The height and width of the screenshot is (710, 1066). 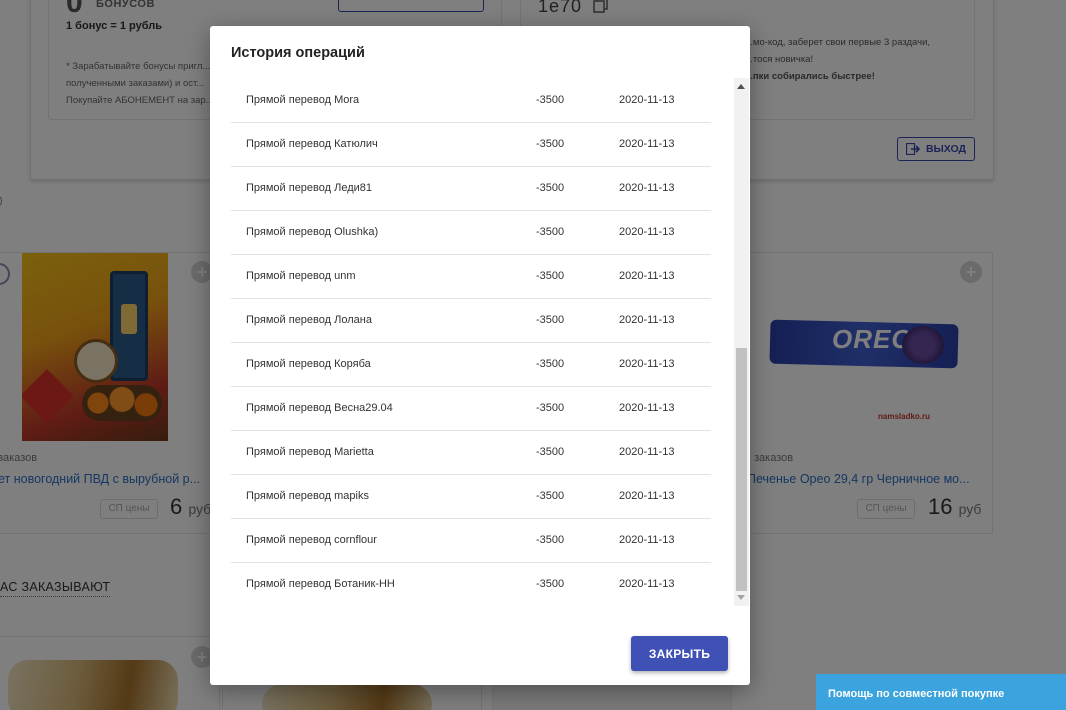 What do you see at coordinates (312, 232) in the screenshot?
I see `operation-description: Прямой перевод Olushka)` at bounding box center [312, 232].